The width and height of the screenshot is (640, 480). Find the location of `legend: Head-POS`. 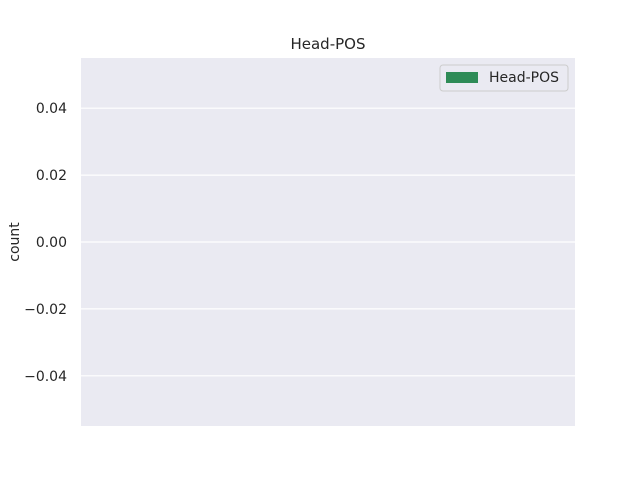

legend: Head-POS is located at coordinates (504, 78).